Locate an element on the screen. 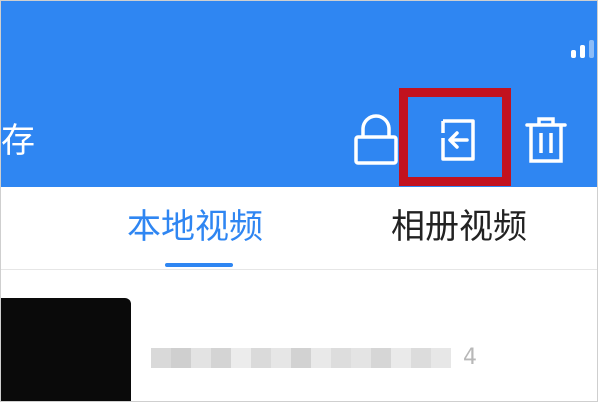  video-thumbnail is located at coordinates (66, 349).